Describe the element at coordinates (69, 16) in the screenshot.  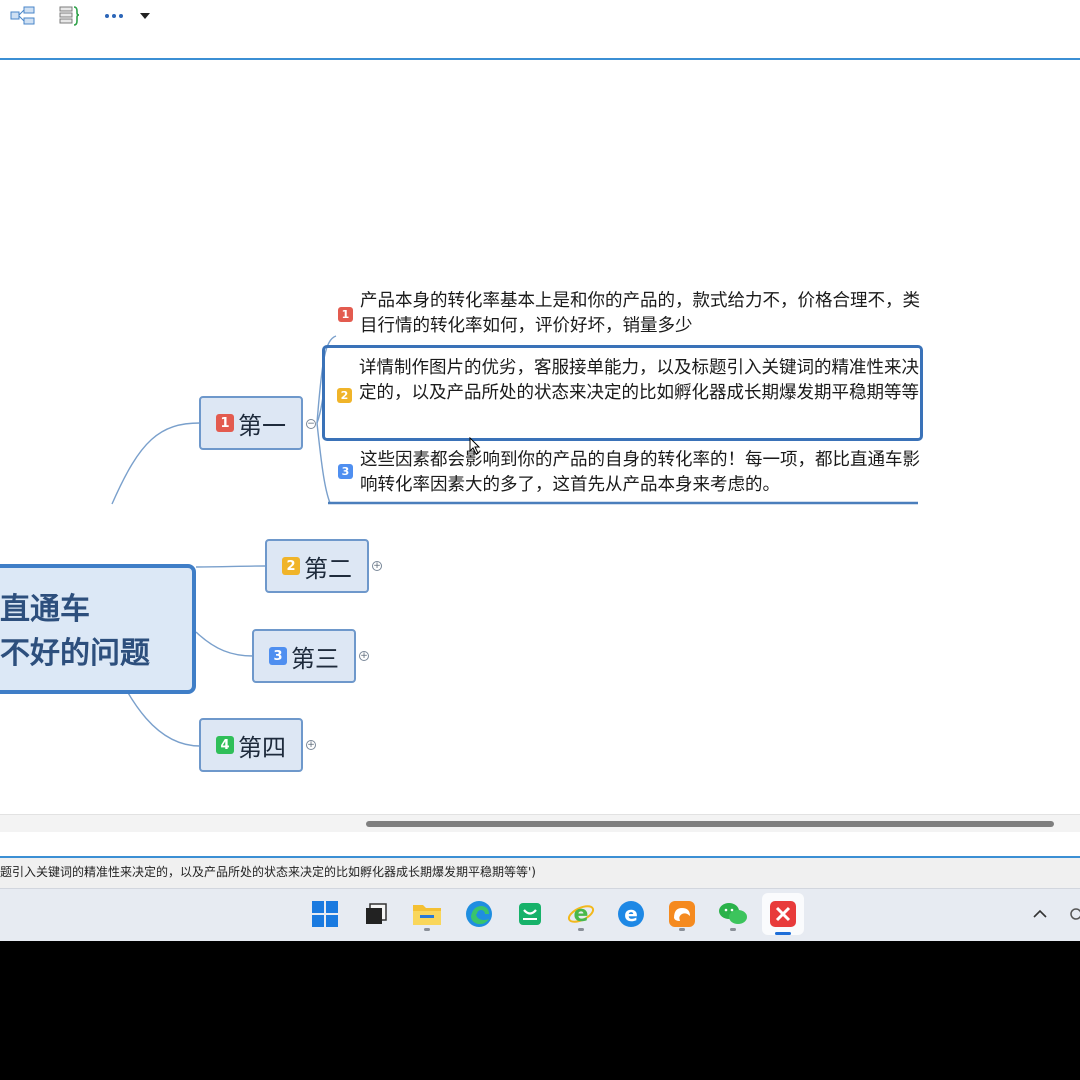
I see `outline-view-icon` at that location.